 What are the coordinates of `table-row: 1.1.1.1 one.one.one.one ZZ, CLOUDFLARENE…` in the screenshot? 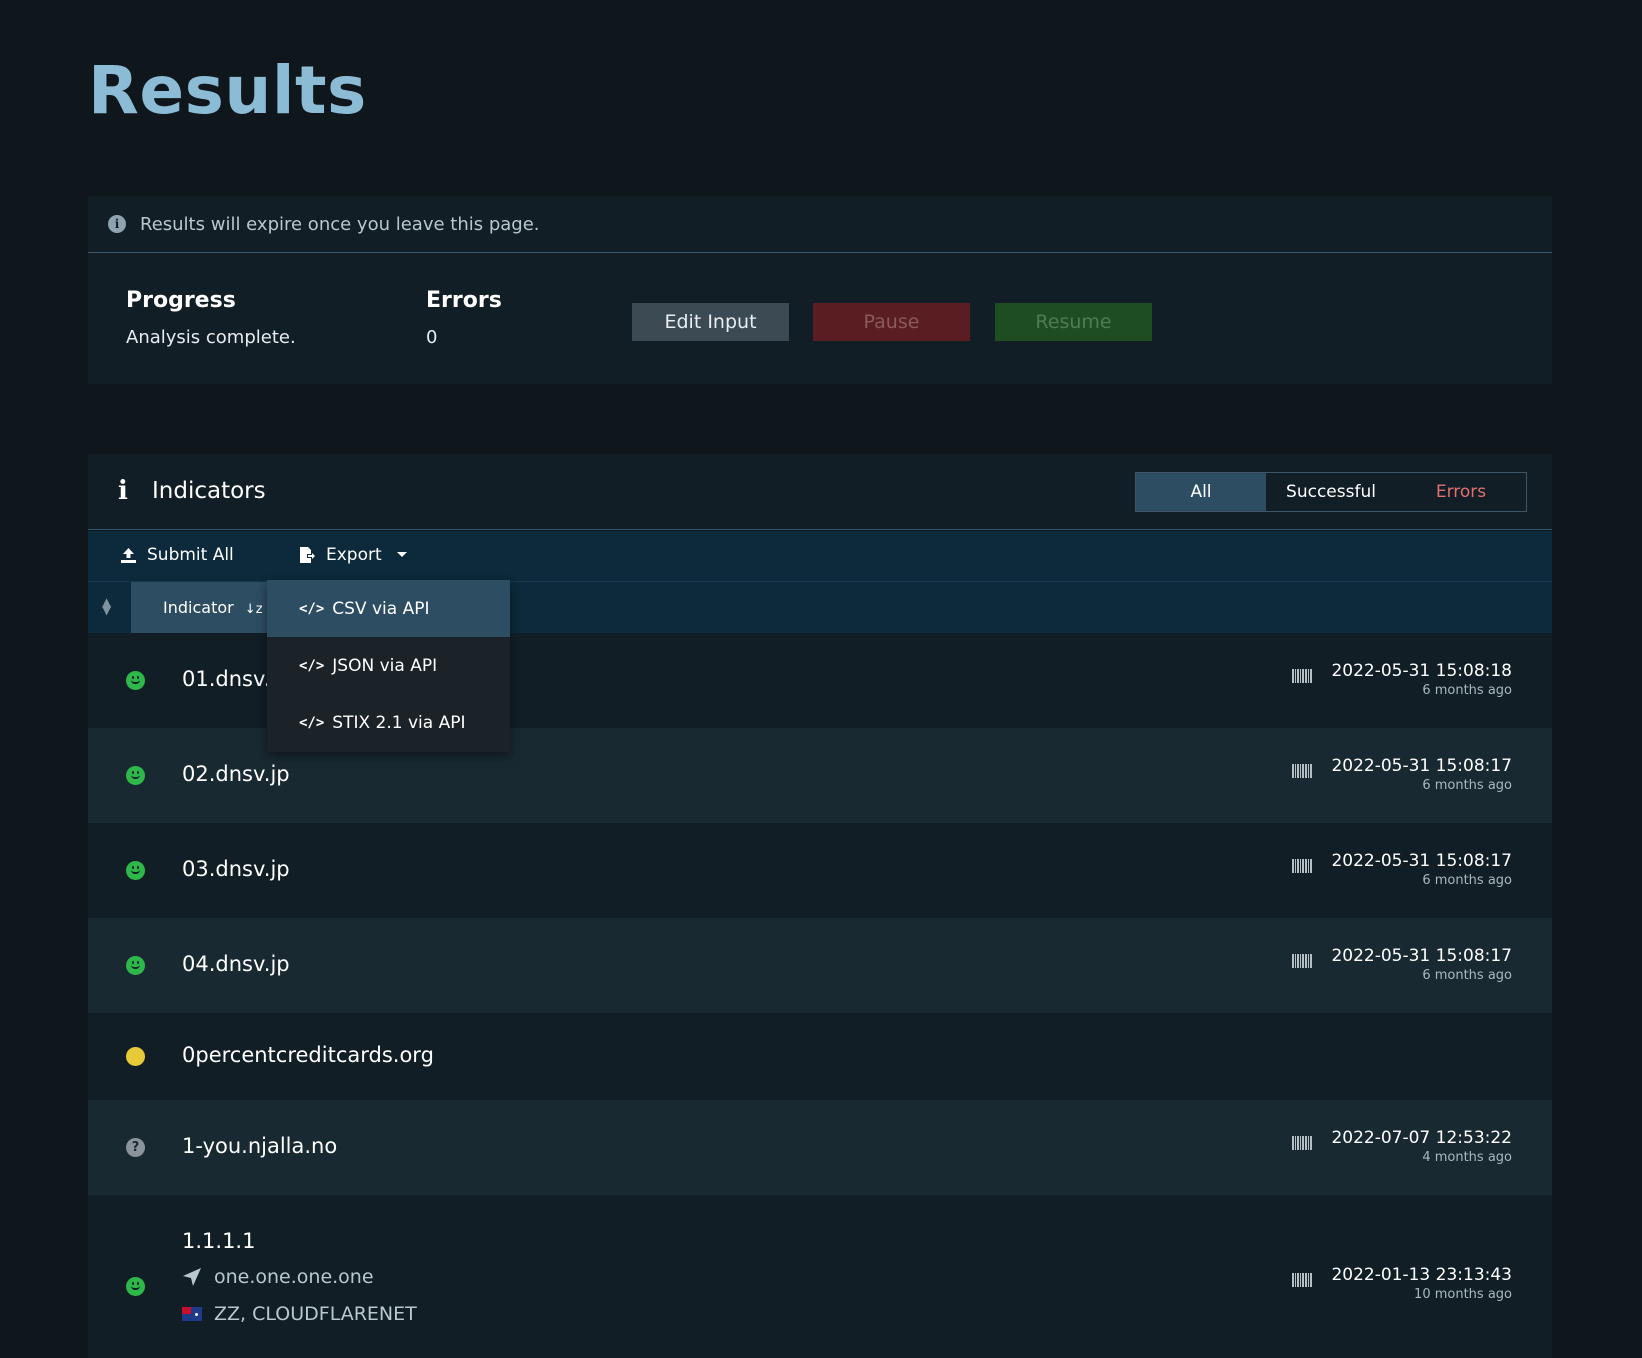 It's located at (820, 1276).